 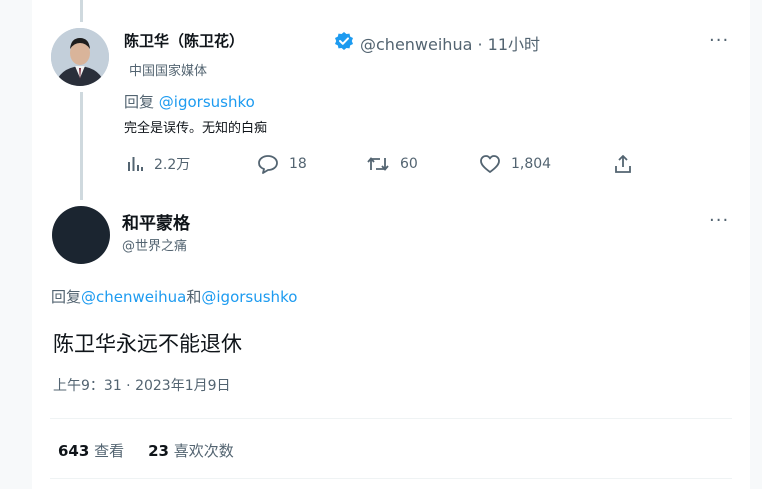 I want to click on parent-handle: @chenweihua, so click(x=416, y=44).